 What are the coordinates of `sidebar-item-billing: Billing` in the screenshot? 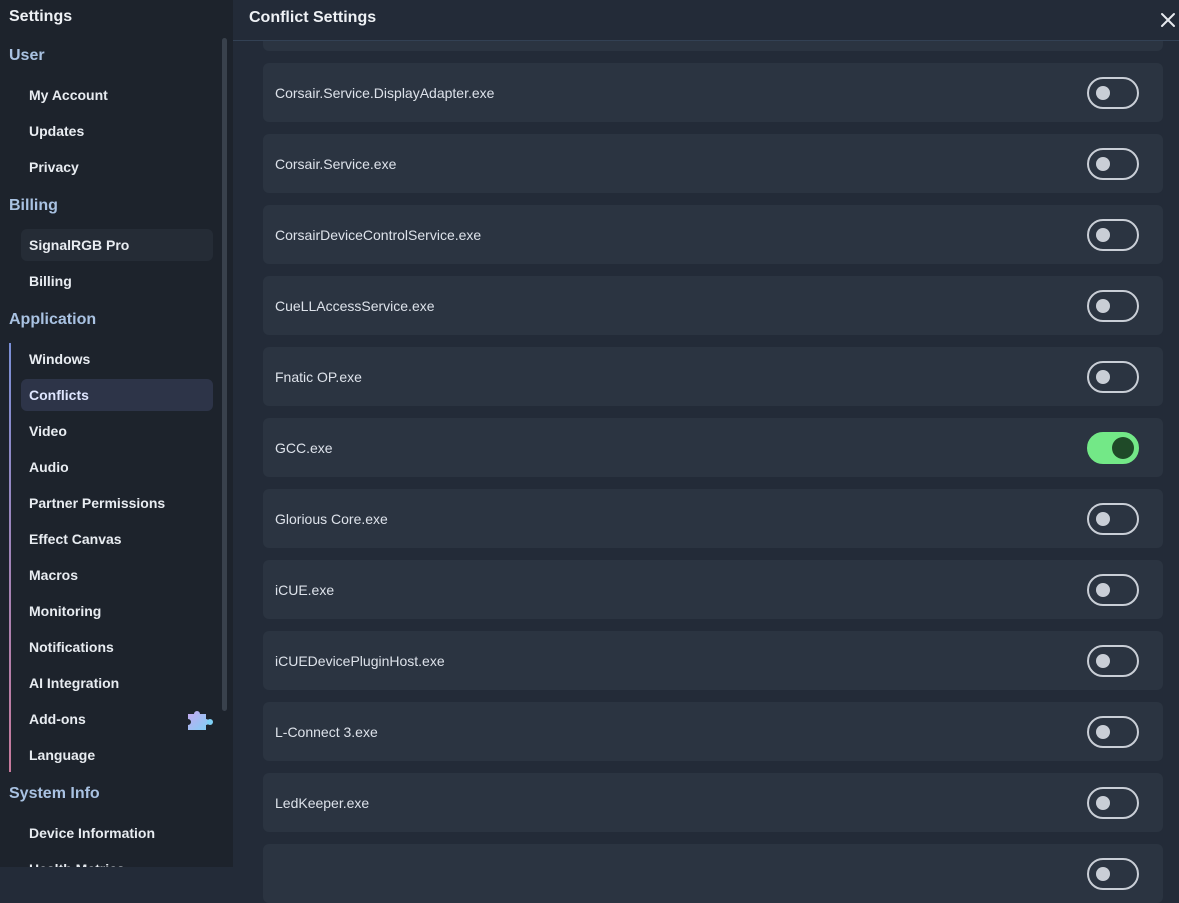 It's located at (117, 281).